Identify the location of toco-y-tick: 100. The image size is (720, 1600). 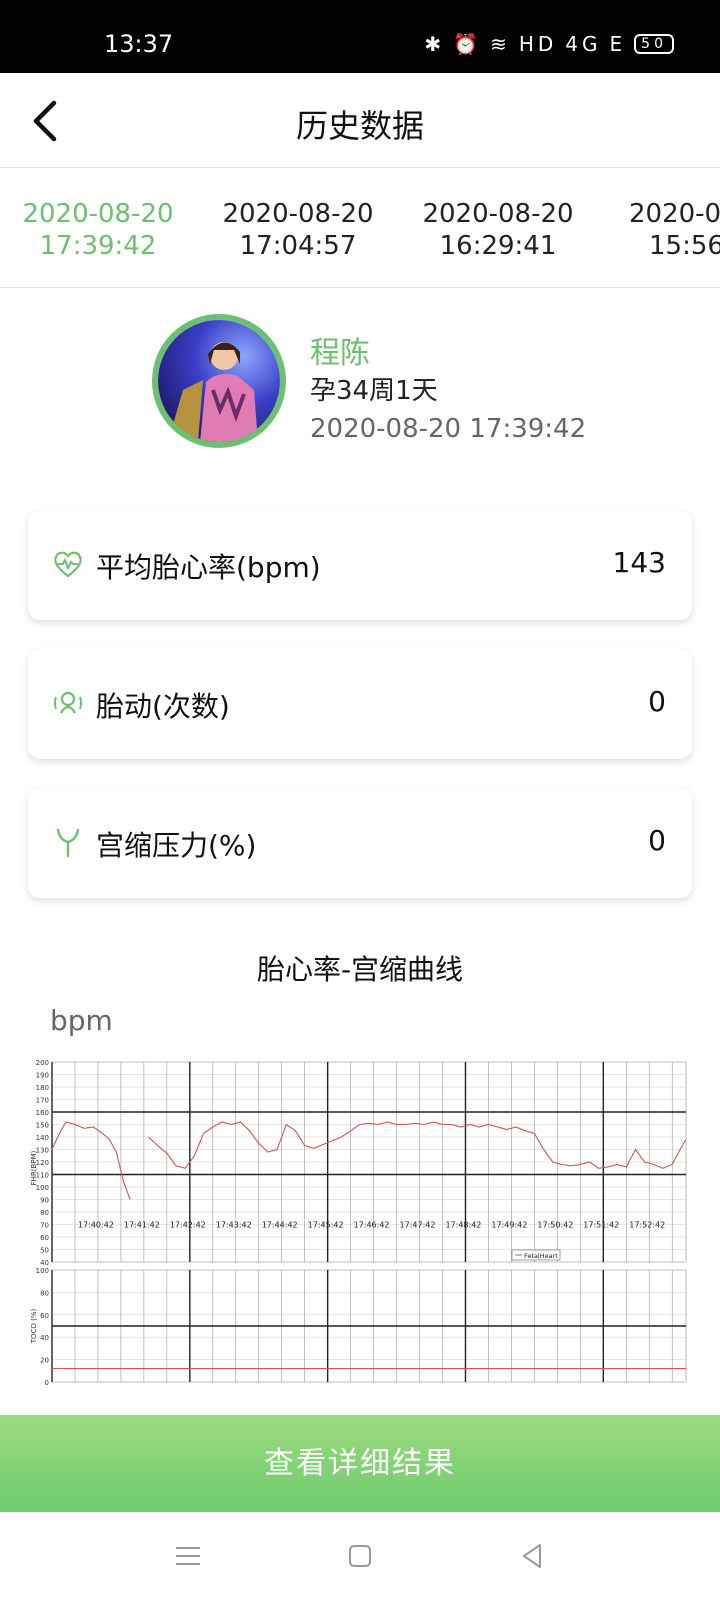
(42, 1271).